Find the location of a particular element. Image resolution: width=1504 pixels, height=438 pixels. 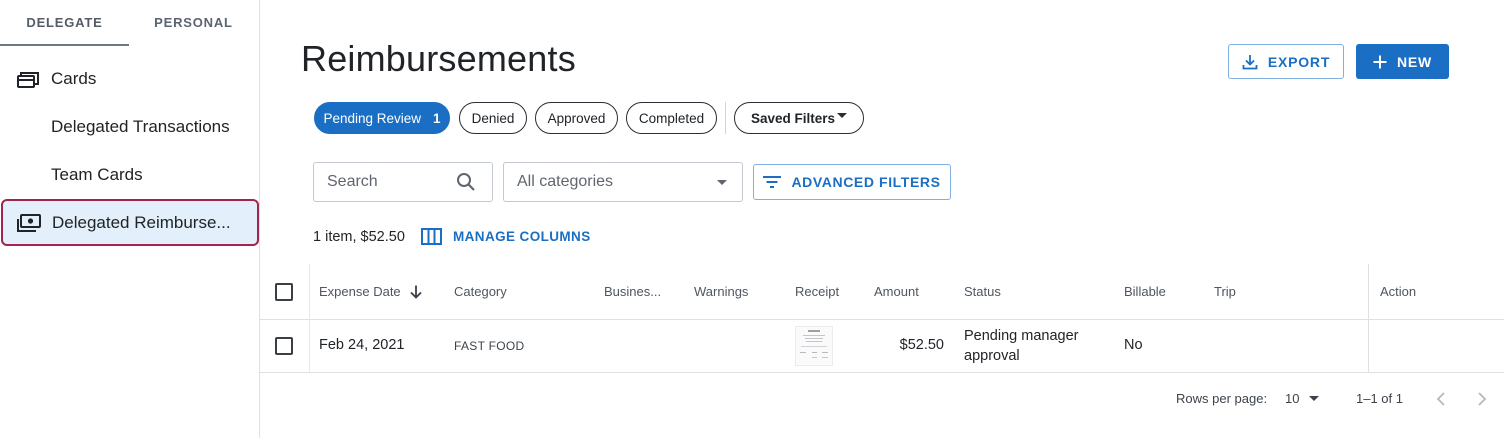

next-page-icon is located at coordinates (1482, 401).